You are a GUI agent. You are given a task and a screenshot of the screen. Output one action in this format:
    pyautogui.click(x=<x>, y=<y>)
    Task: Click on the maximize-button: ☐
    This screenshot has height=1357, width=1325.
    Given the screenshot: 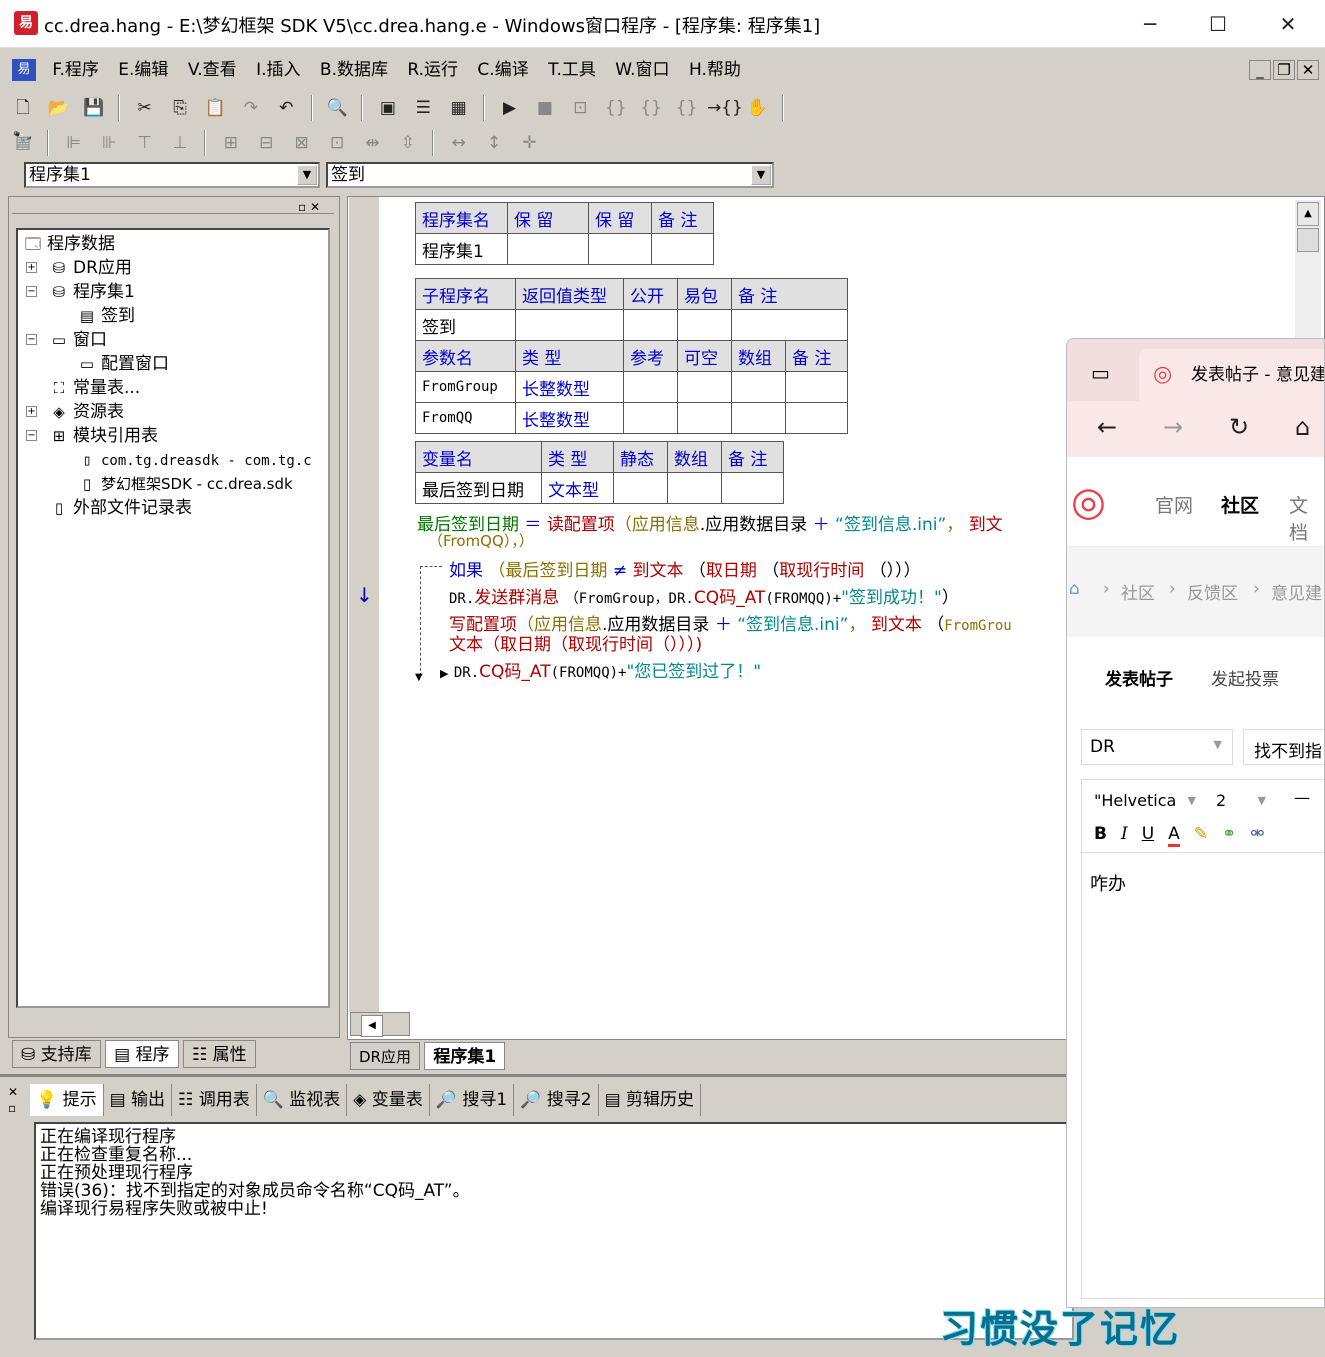 What is the action you would take?
    pyautogui.click(x=1218, y=24)
    